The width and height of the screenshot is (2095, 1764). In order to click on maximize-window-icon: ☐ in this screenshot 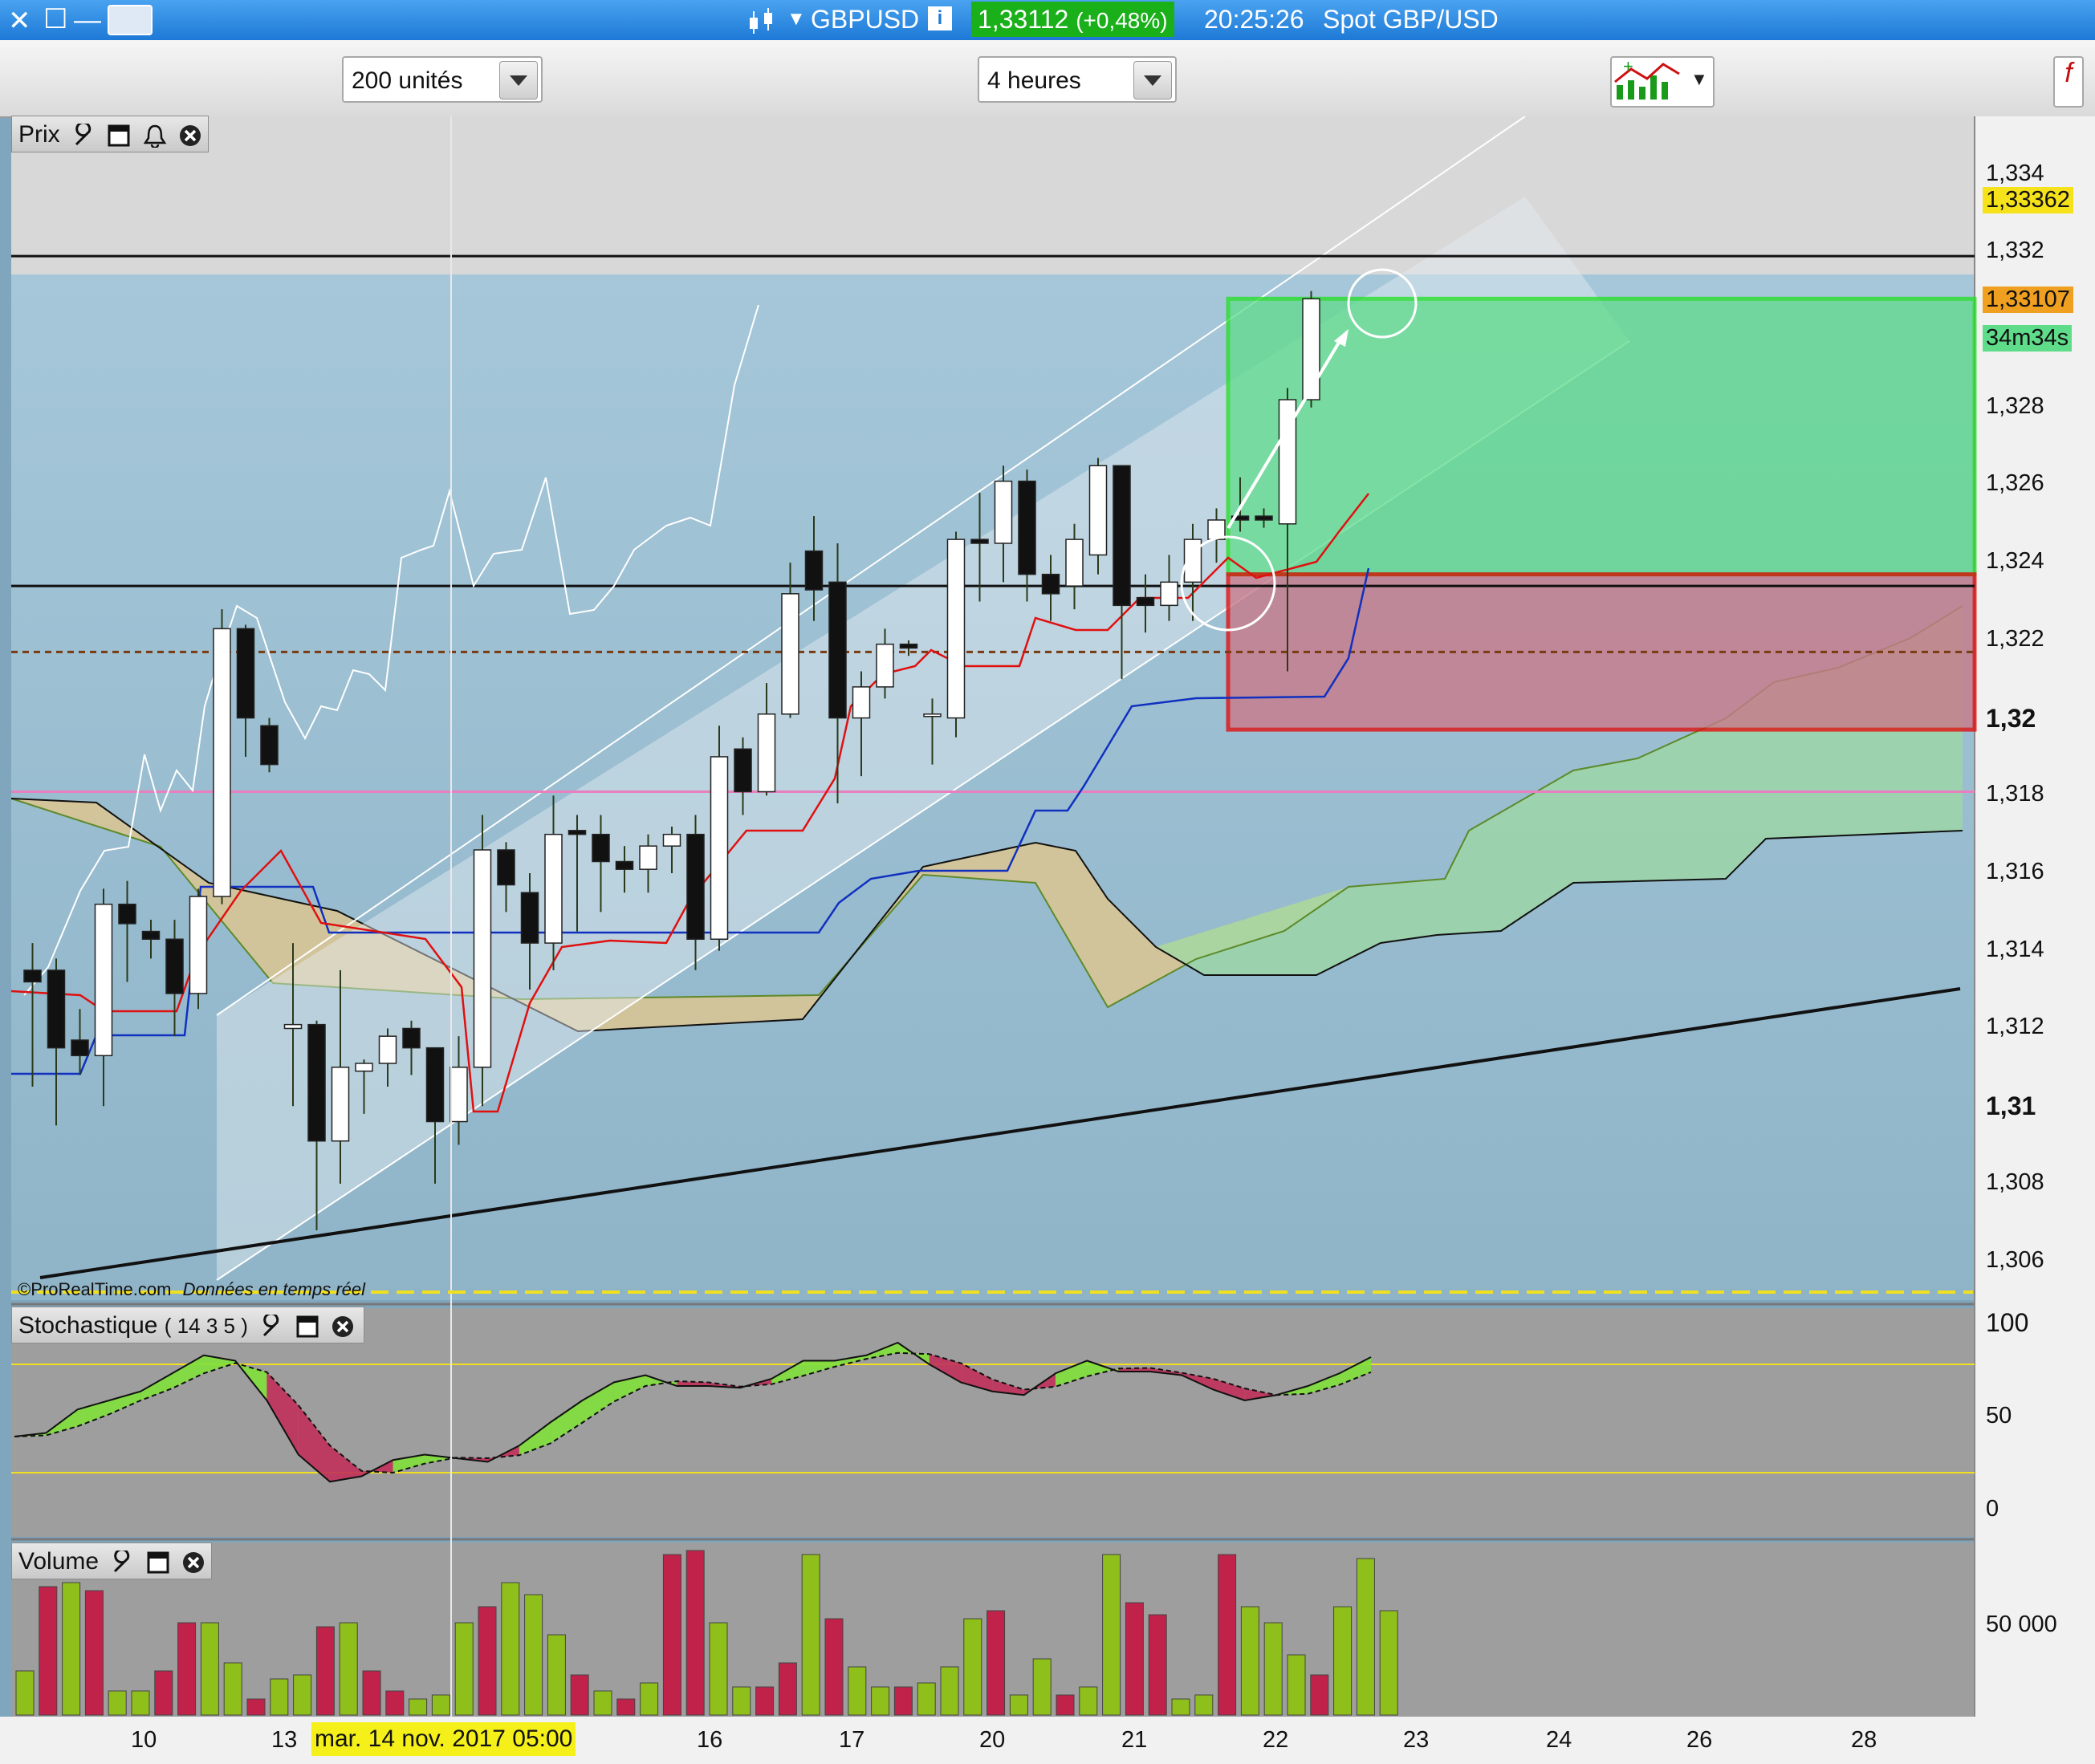, I will do `click(55, 19)`.